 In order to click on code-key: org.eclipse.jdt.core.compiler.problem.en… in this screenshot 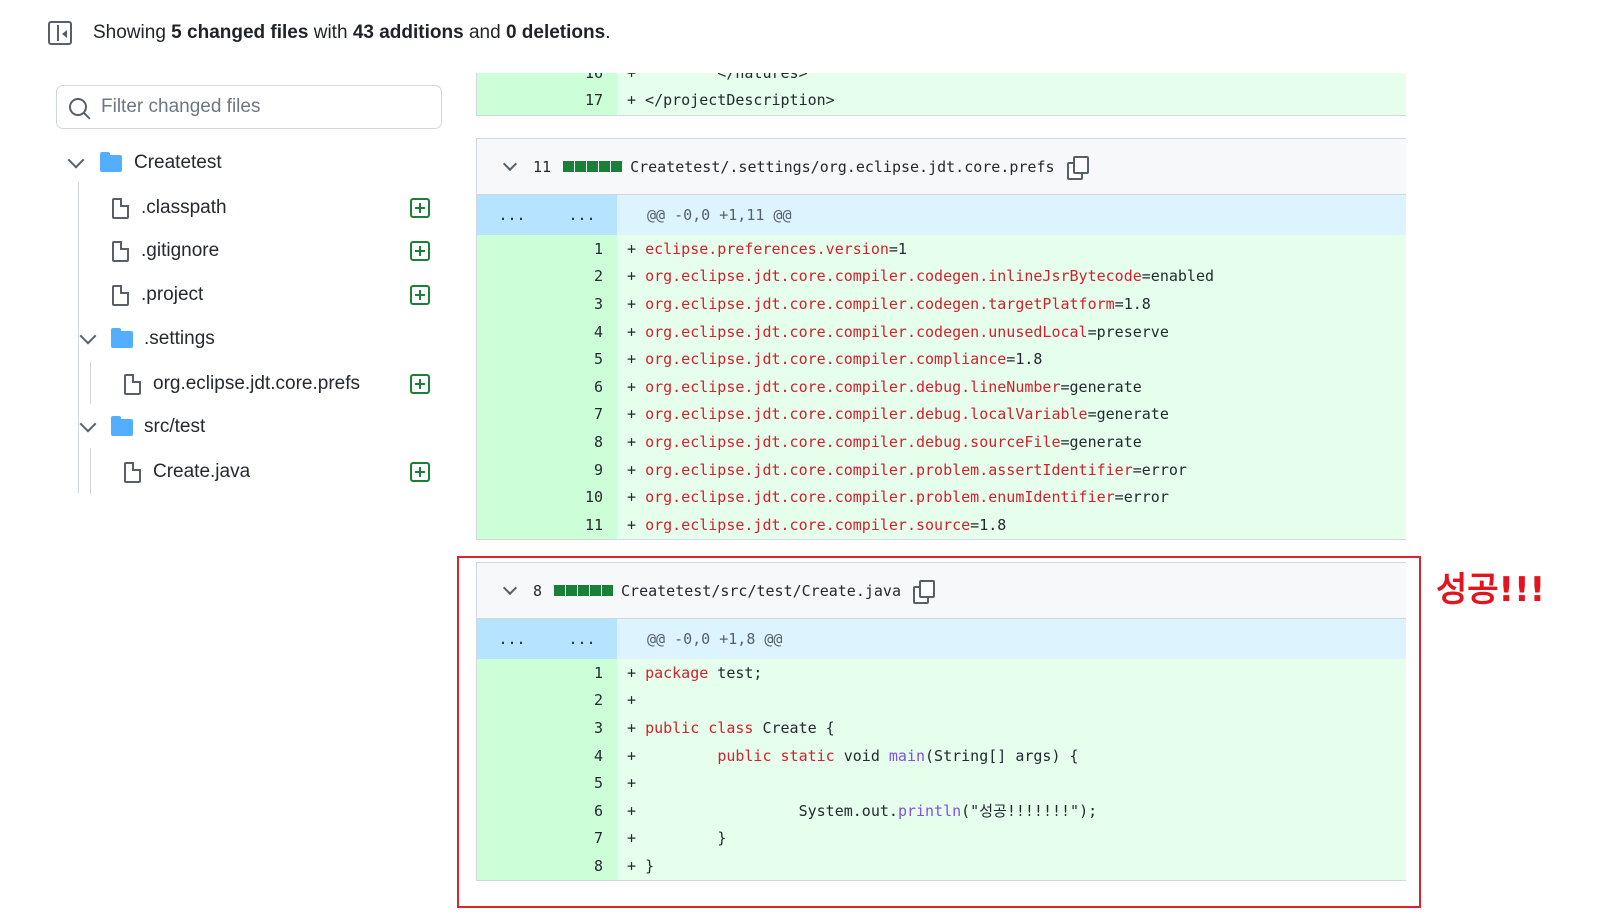, I will do `click(880, 497)`.